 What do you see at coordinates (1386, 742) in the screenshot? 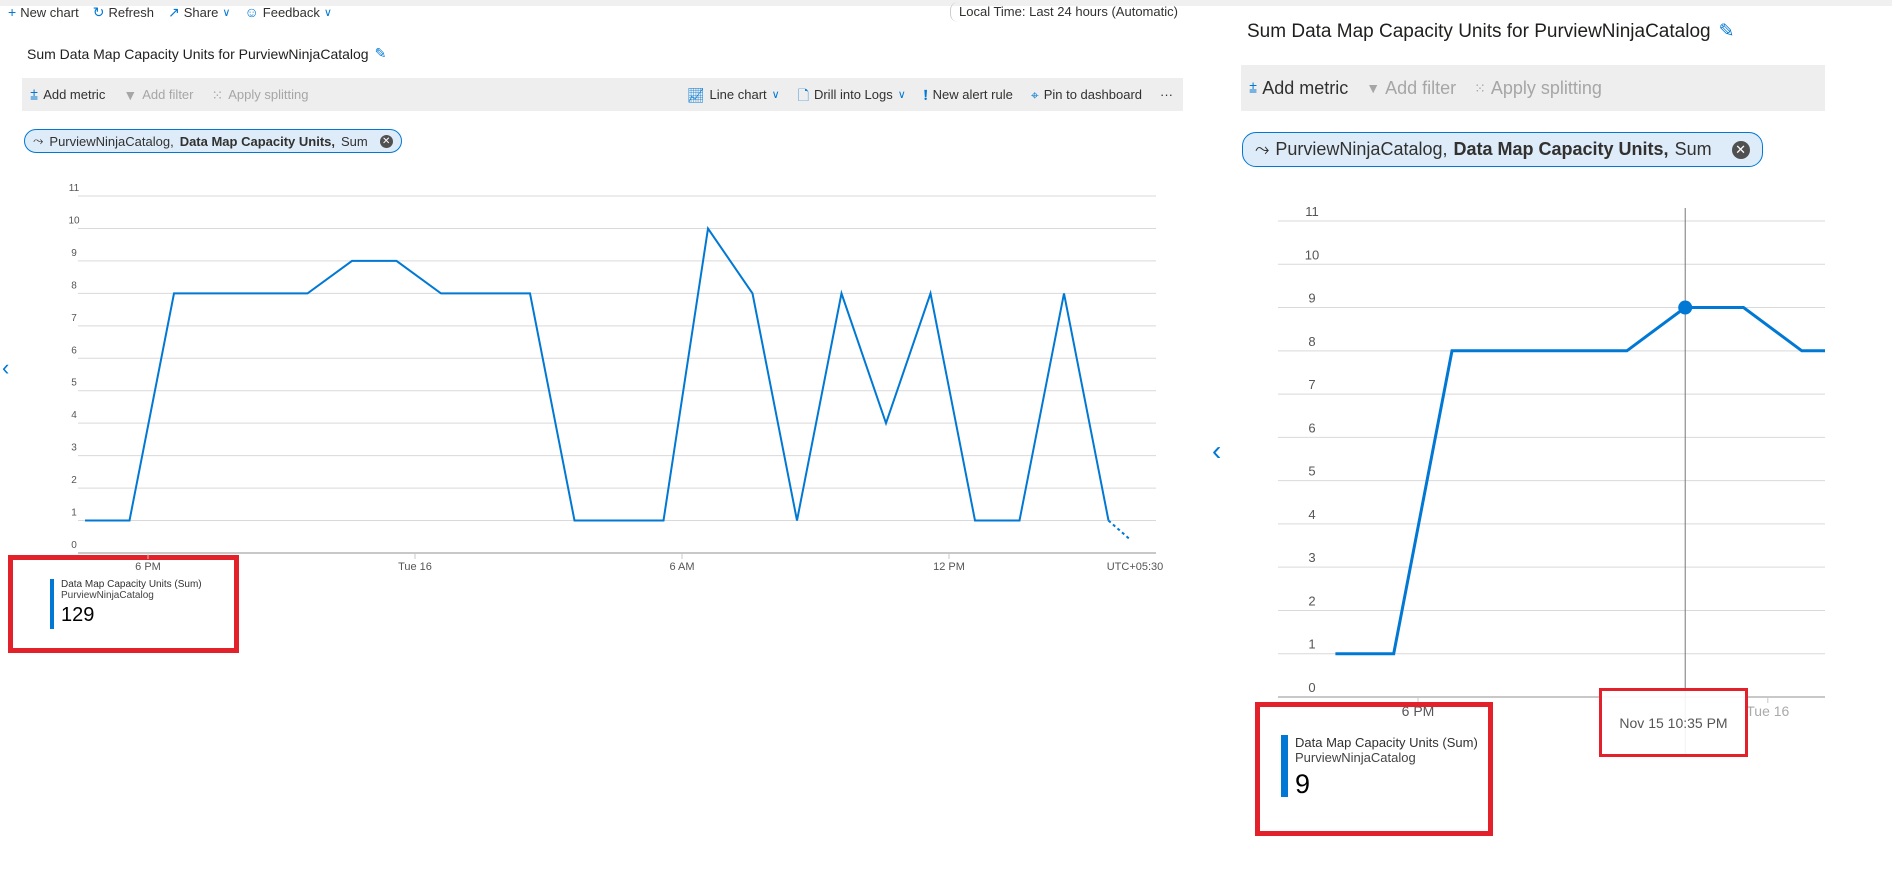
I see `legend-metric-name: Data Map Capacity Units (Sum)` at bounding box center [1386, 742].